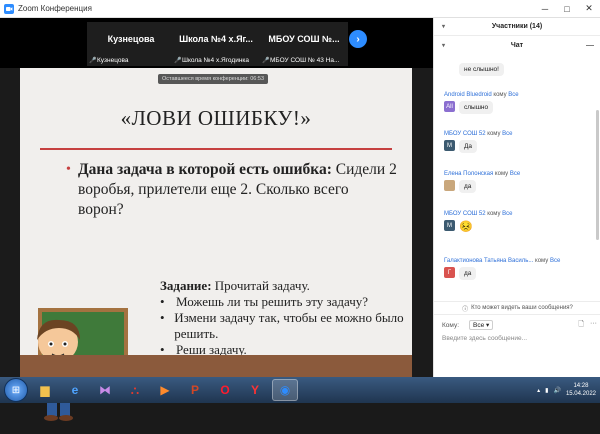 The height and width of the screenshot is (434, 600). I want to click on taskbar-media-icon: ⧓, so click(105, 390).